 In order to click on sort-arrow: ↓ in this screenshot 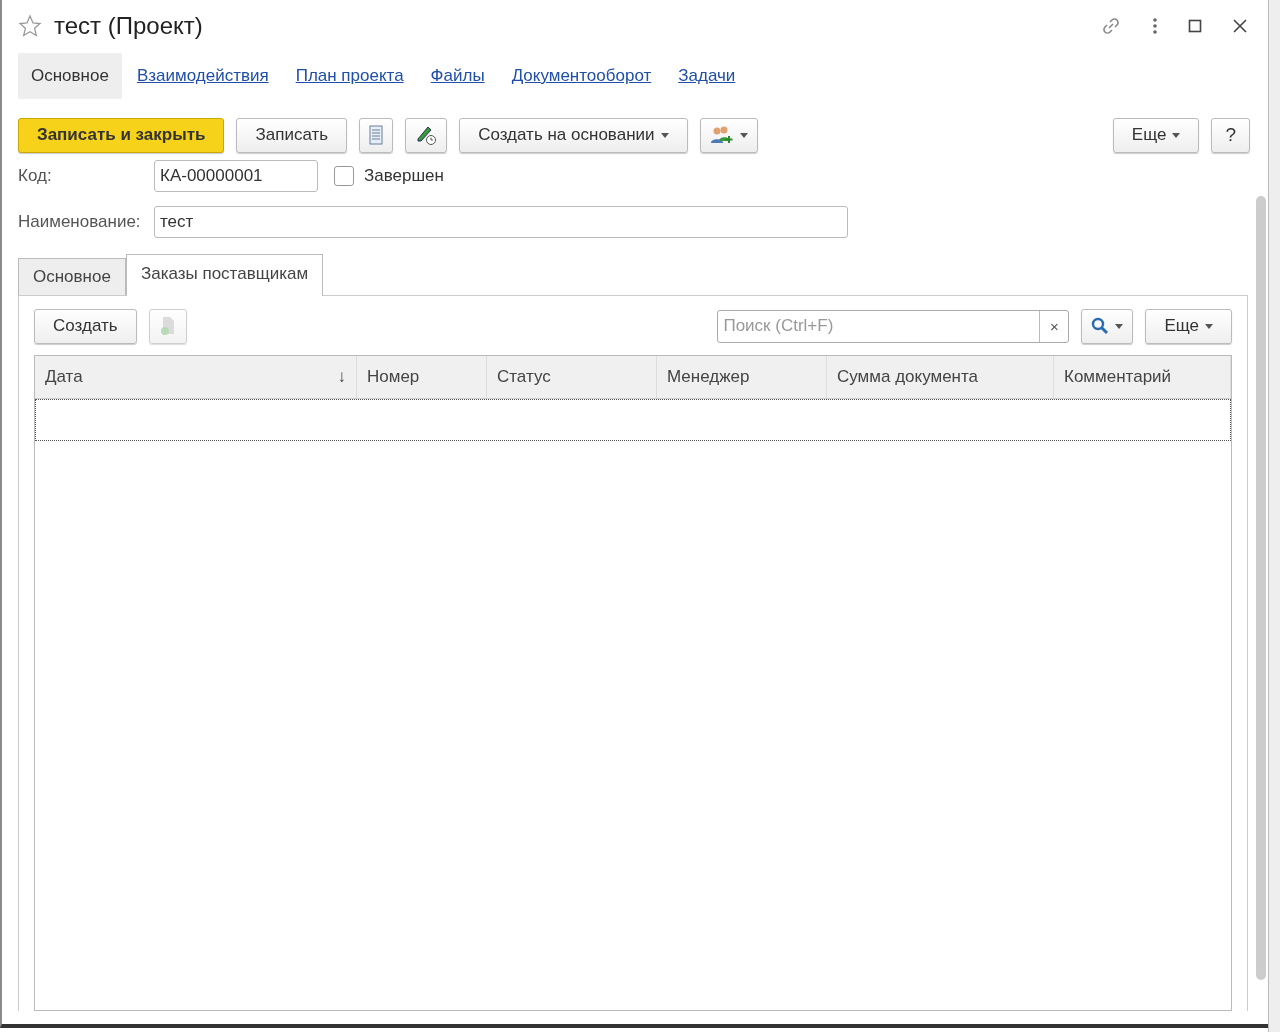, I will do `click(341, 377)`.